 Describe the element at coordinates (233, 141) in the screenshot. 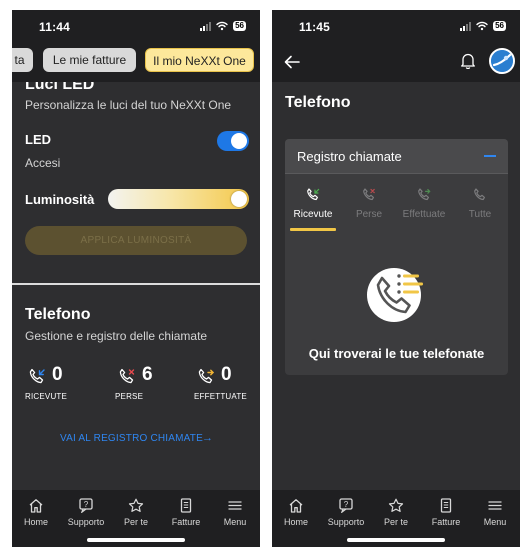

I see `led-toggle` at that location.